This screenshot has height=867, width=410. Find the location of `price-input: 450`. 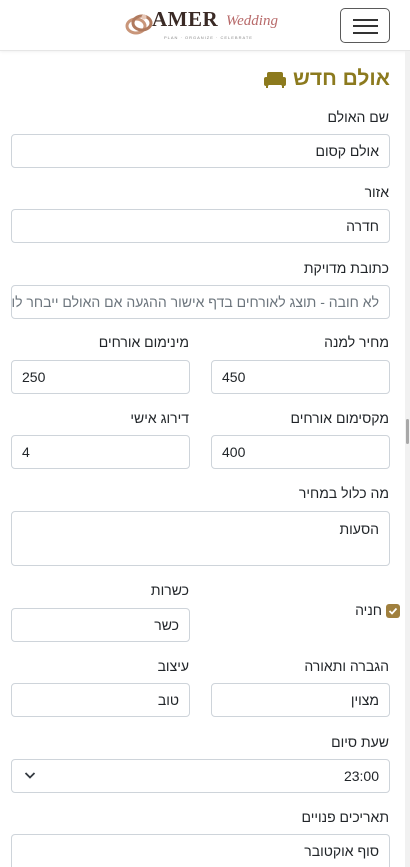

price-input: 450 is located at coordinates (300, 377).